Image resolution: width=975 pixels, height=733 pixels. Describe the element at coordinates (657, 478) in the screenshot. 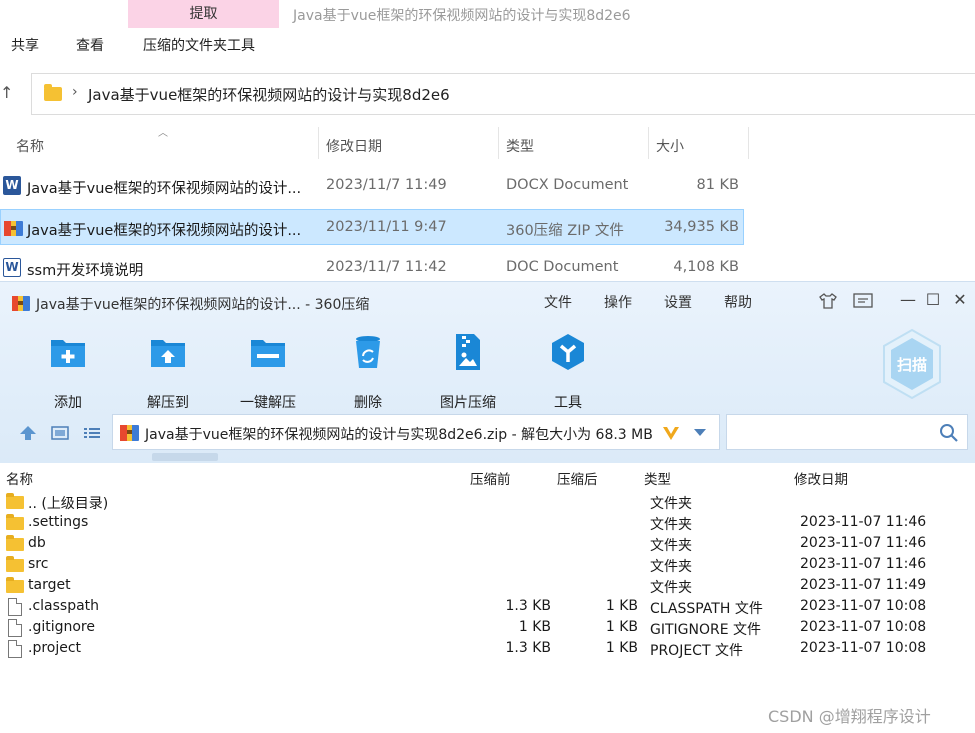

I see `zip-column-type: 类型` at that location.